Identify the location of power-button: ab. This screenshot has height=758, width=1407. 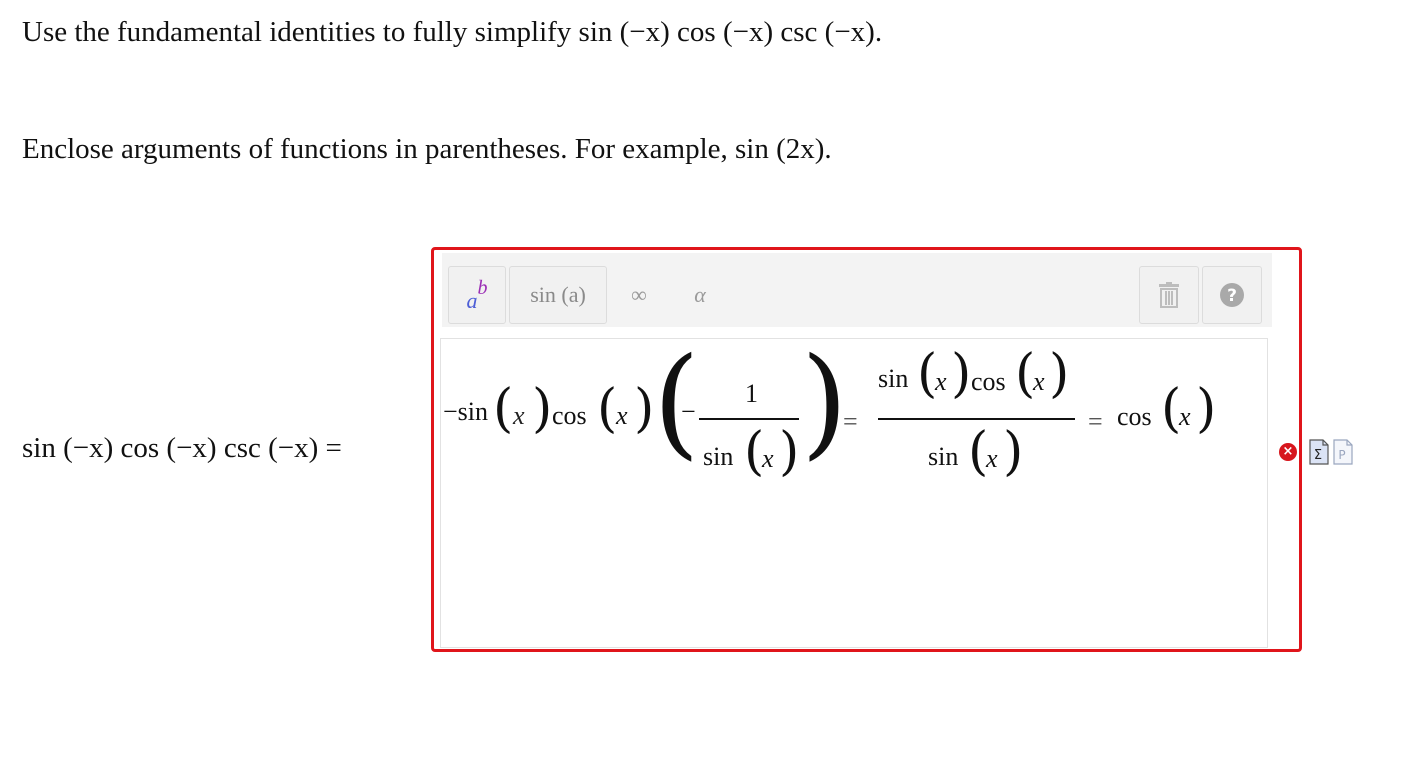
(477, 295).